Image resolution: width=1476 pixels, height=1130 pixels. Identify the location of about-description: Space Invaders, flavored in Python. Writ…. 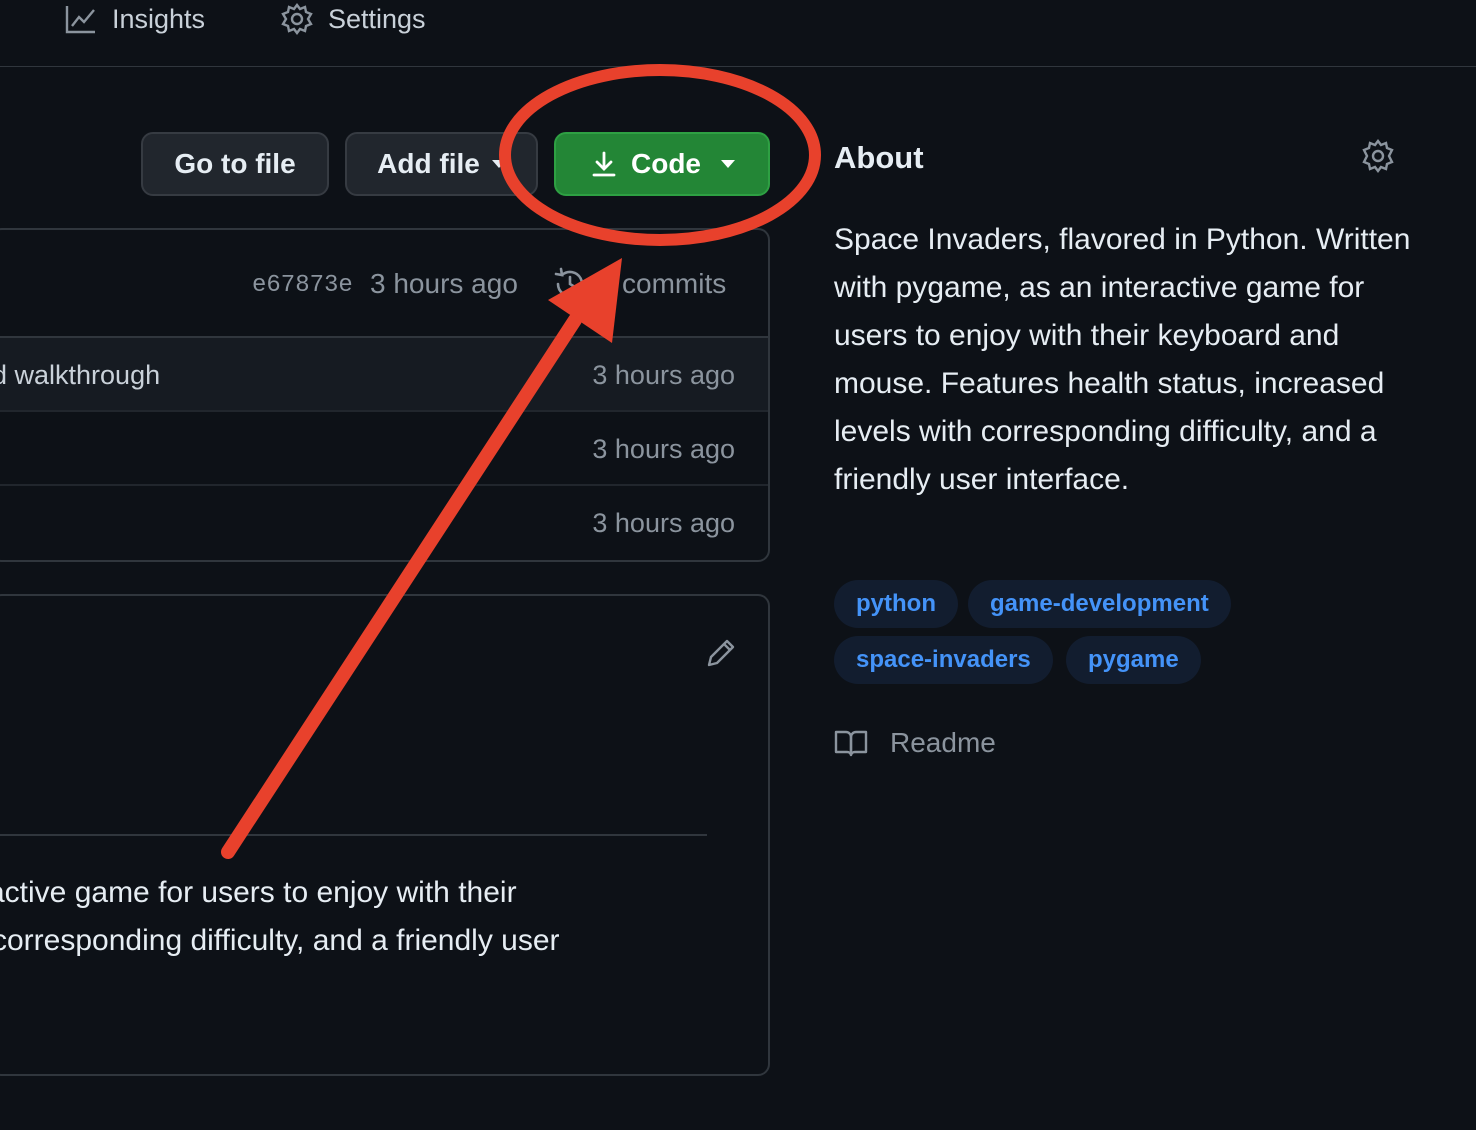
(1122, 359).